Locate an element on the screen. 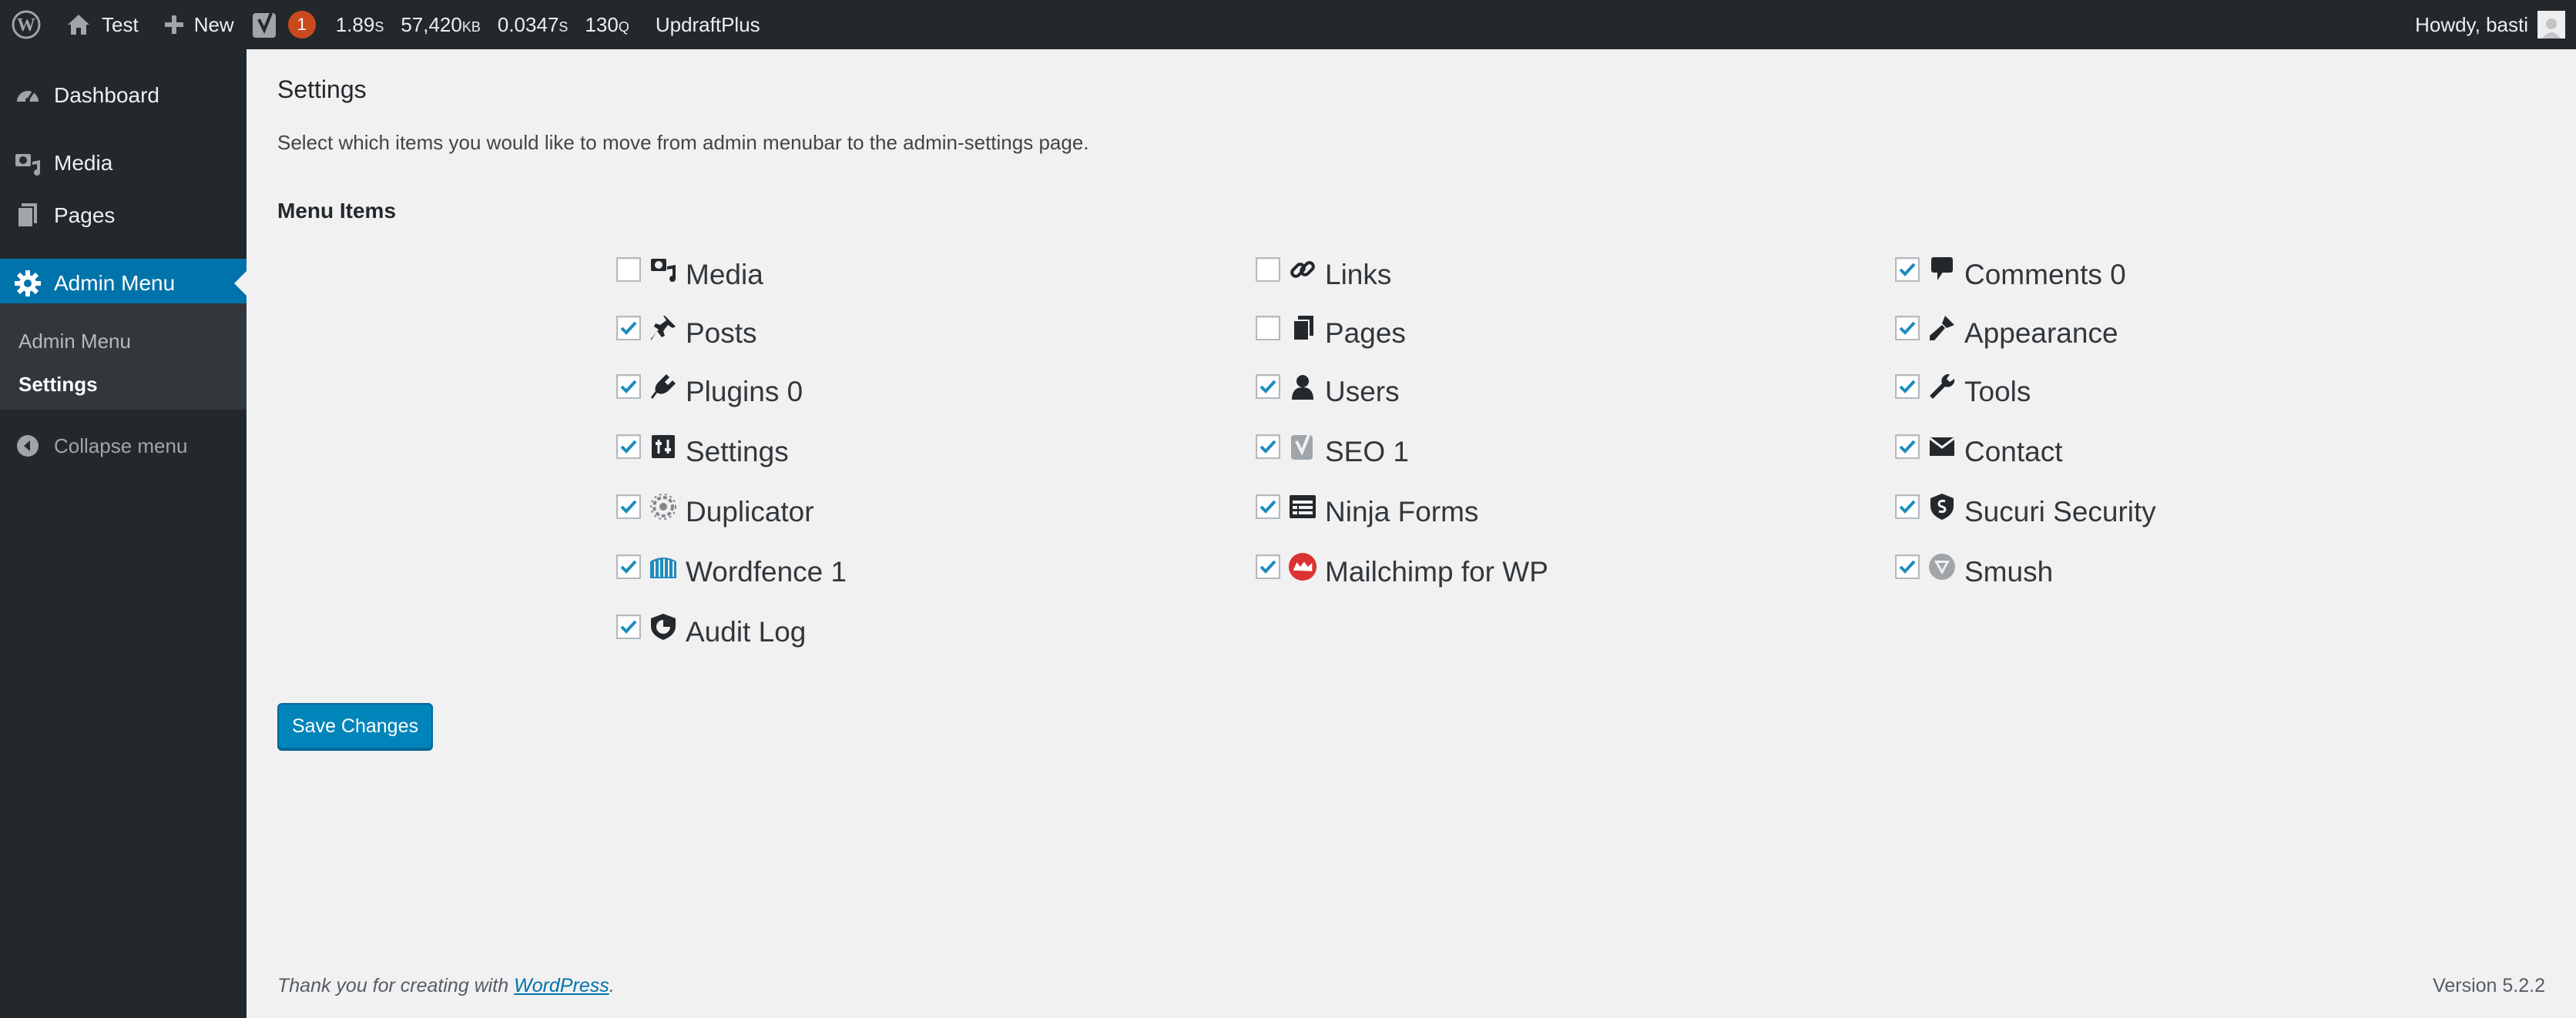 The width and height of the screenshot is (2576, 1018). new-content-link: New is located at coordinates (197, 24).